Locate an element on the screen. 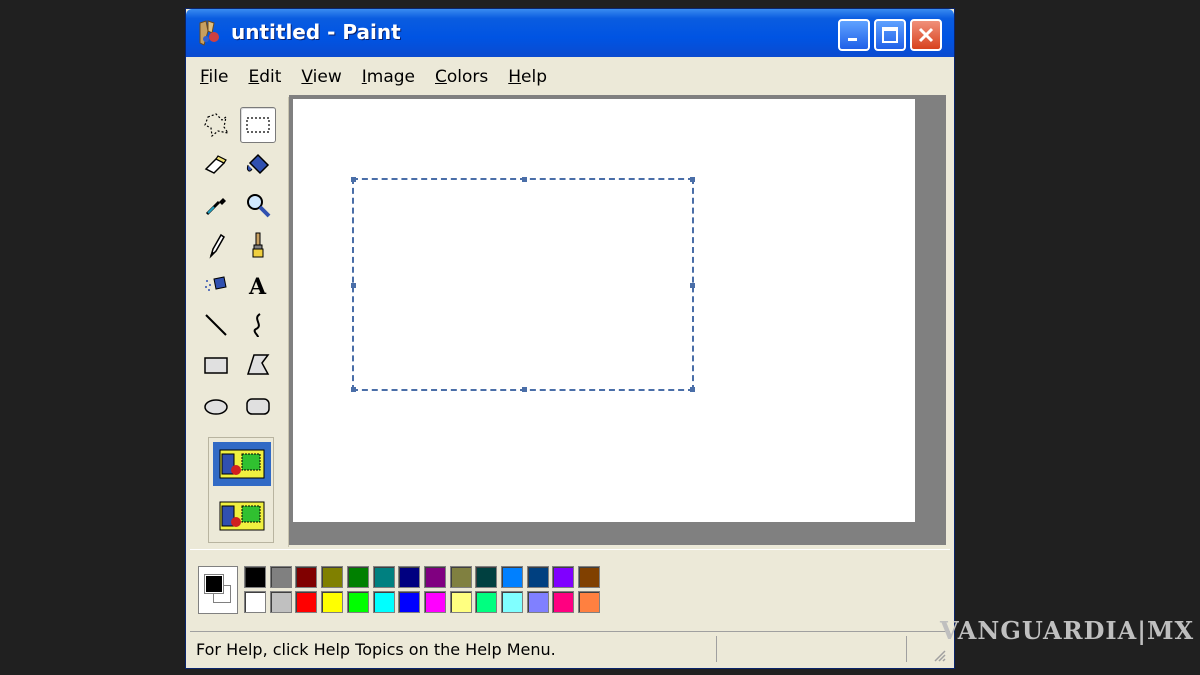 The width and height of the screenshot is (1200, 675). option-opaque is located at coordinates (242, 464).